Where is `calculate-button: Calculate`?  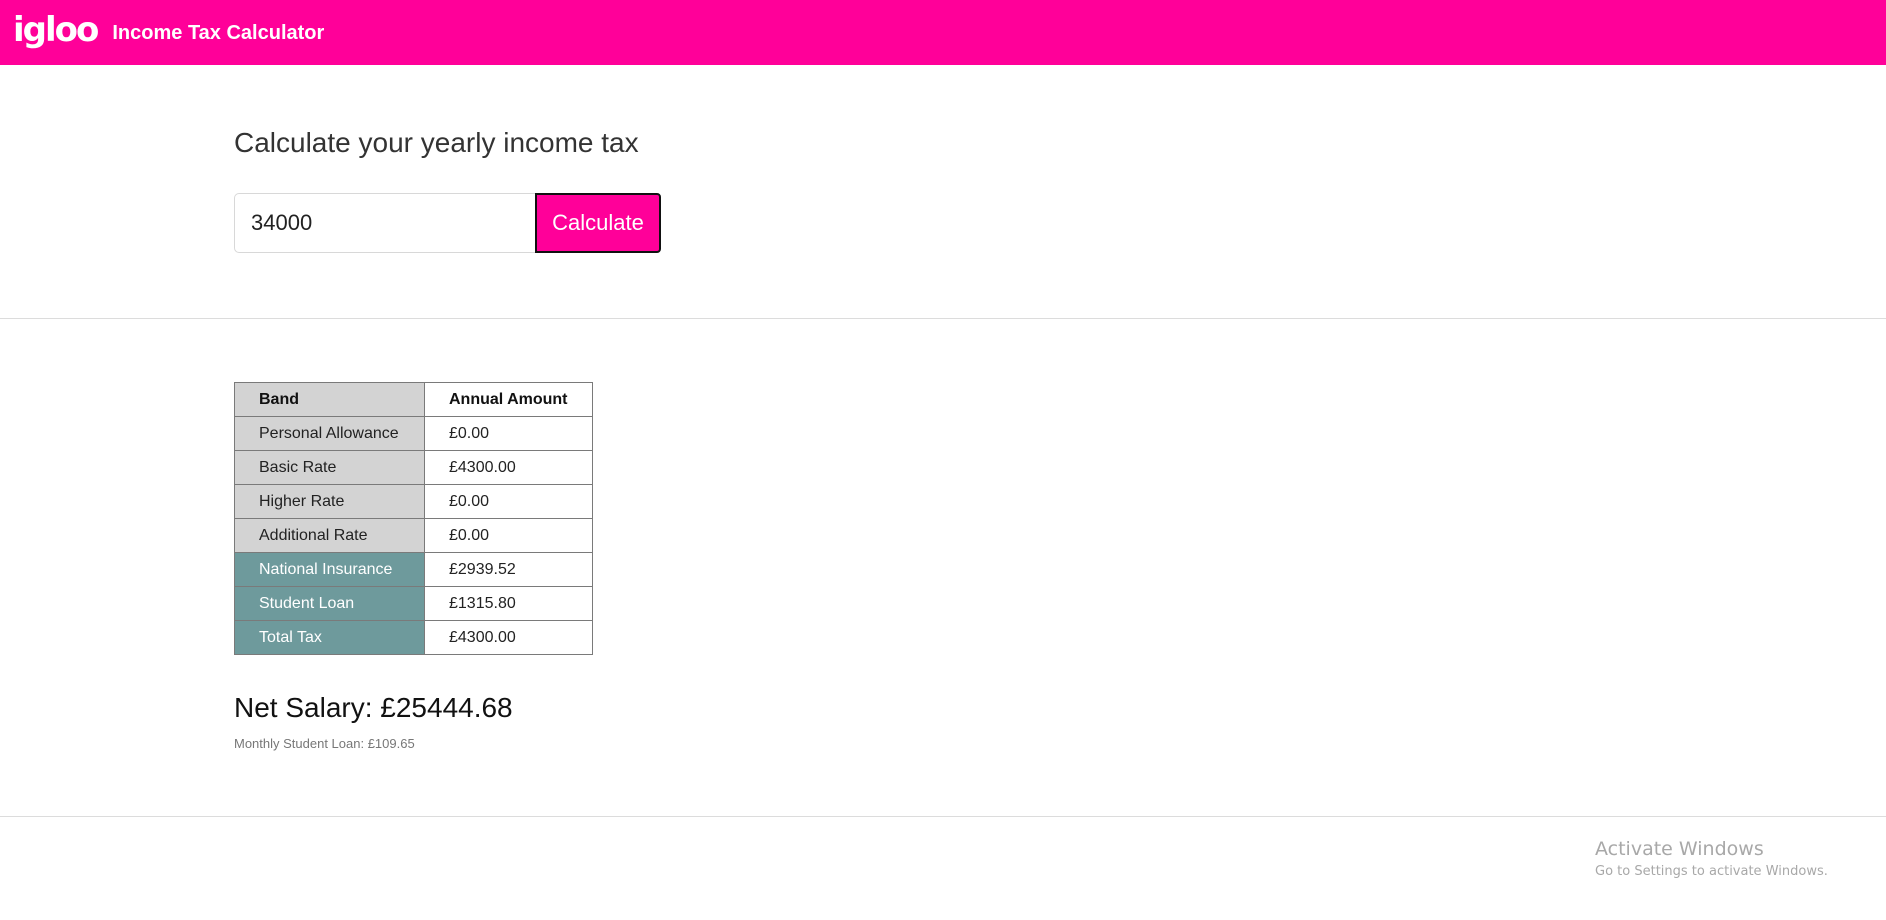 calculate-button: Calculate is located at coordinates (598, 223).